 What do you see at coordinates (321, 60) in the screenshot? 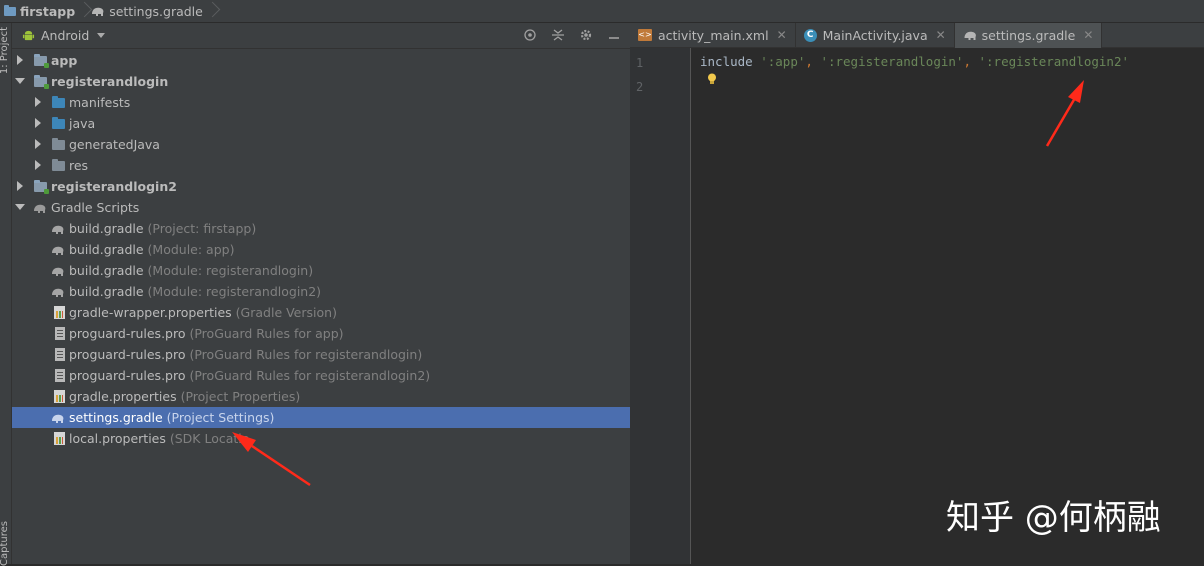
I see `tree-item-app: app` at bounding box center [321, 60].